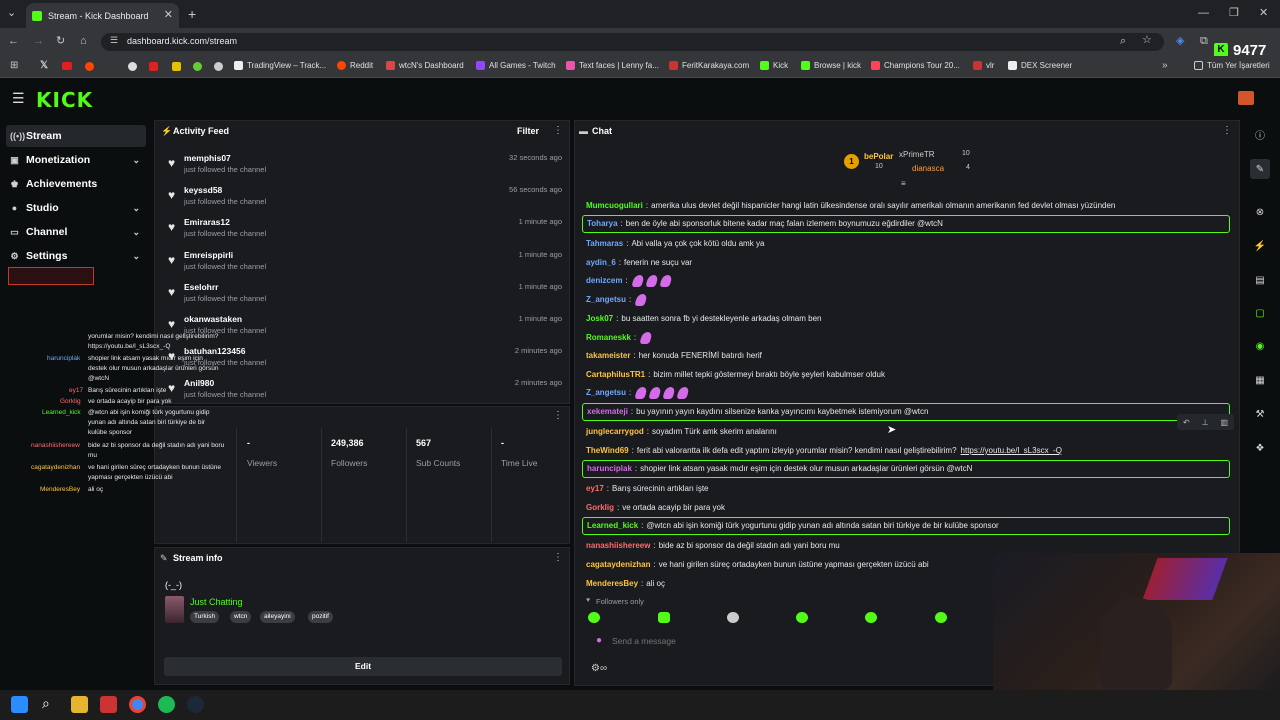  I want to click on app-icon, so click(108, 704).